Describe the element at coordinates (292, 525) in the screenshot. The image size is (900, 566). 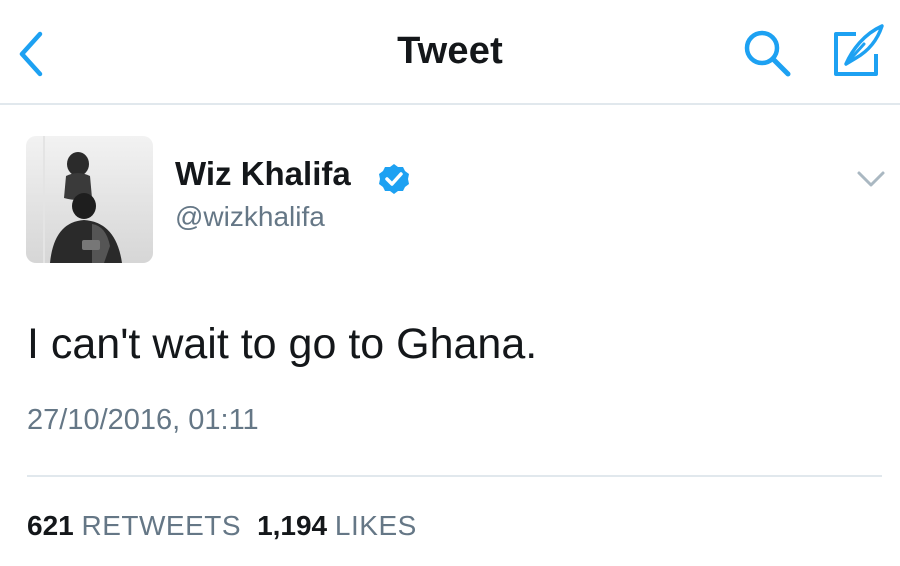
I see `likes-count: 1,194` at that location.